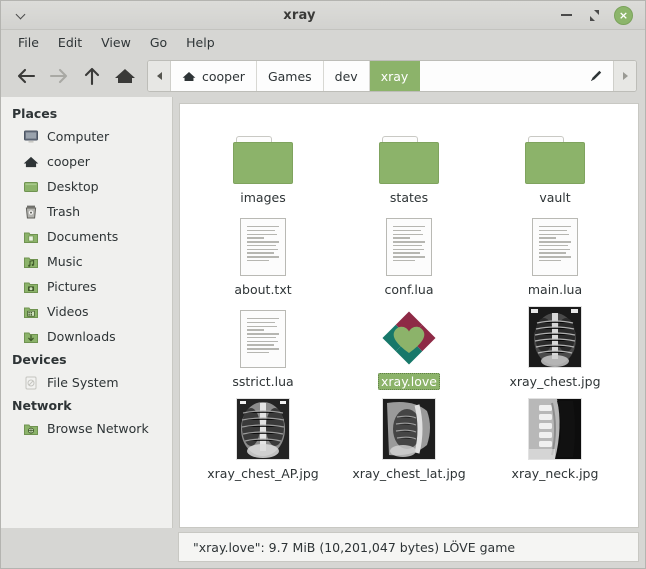 Image resolution: width=646 pixels, height=569 pixels. I want to click on sidebar-item-label: Videos, so click(68, 311).